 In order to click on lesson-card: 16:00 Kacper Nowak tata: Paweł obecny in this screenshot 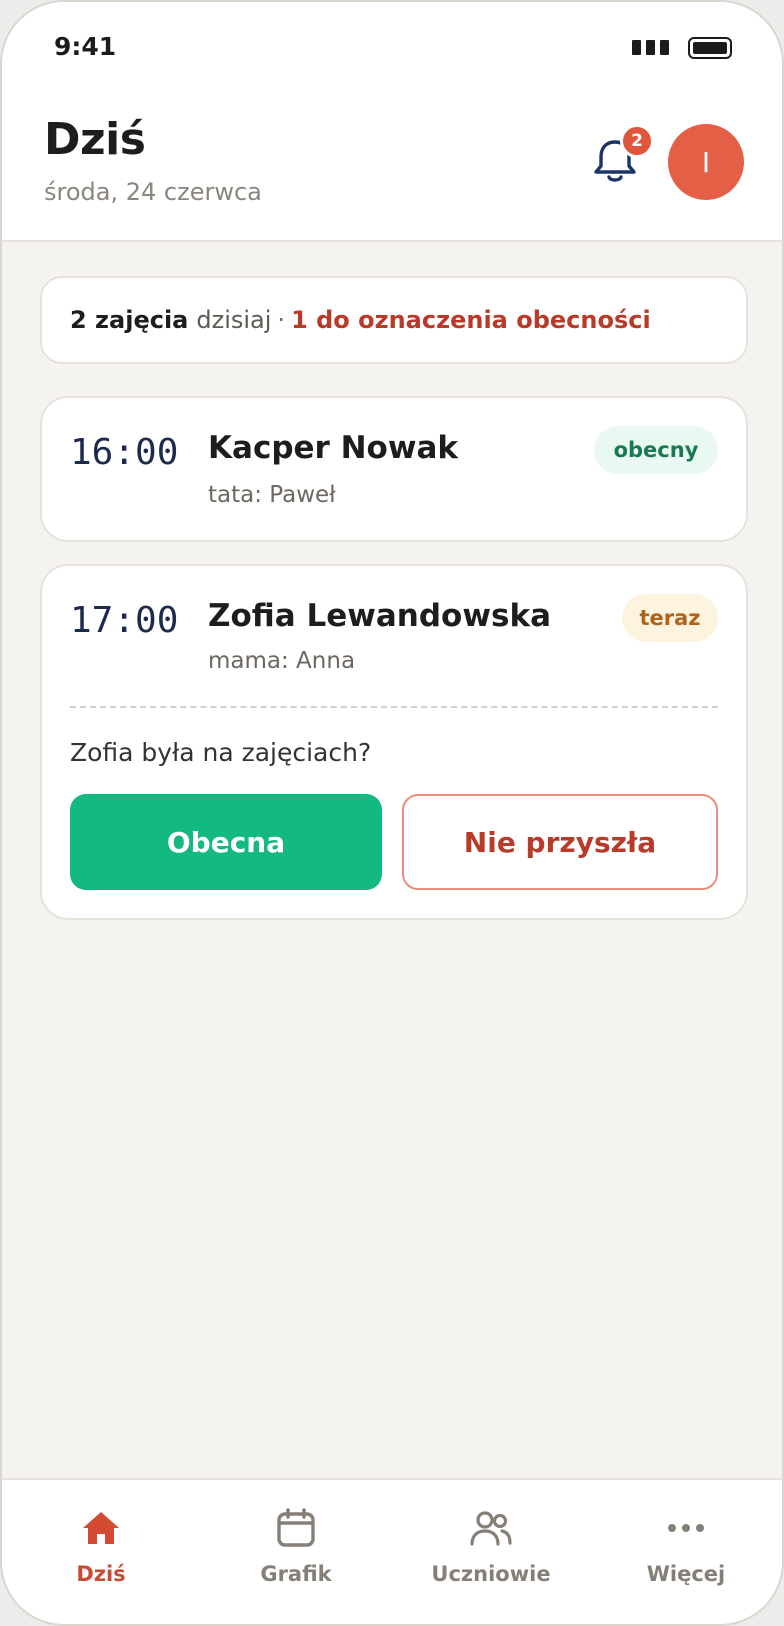, I will do `click(394, 469)`.